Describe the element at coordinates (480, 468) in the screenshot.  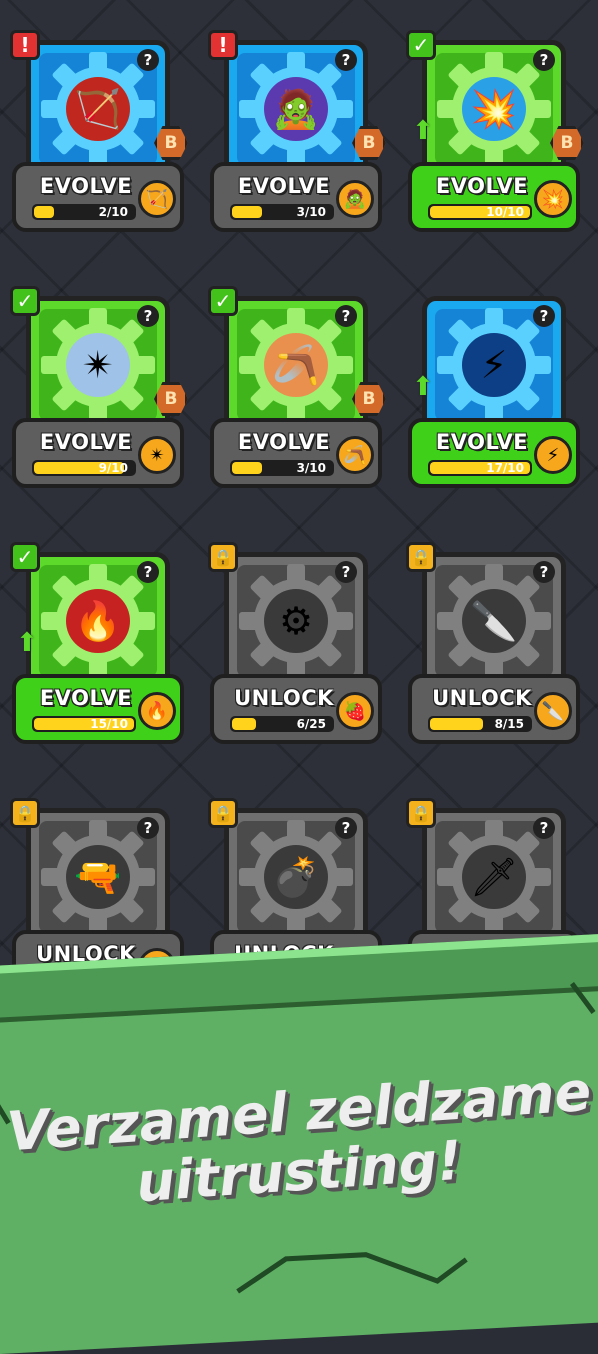
I see `progress-bar: 17/10` at that location.